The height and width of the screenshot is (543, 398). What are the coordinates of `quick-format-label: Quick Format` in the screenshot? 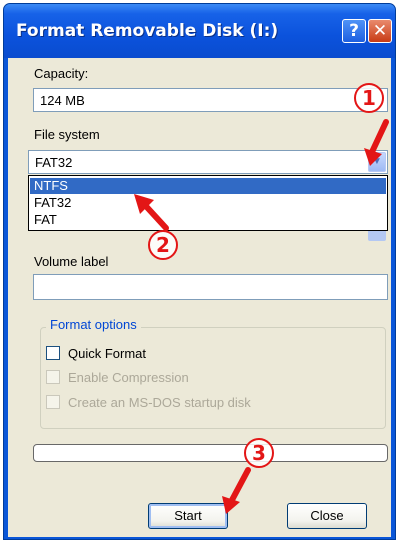 It's located at (107, 353).